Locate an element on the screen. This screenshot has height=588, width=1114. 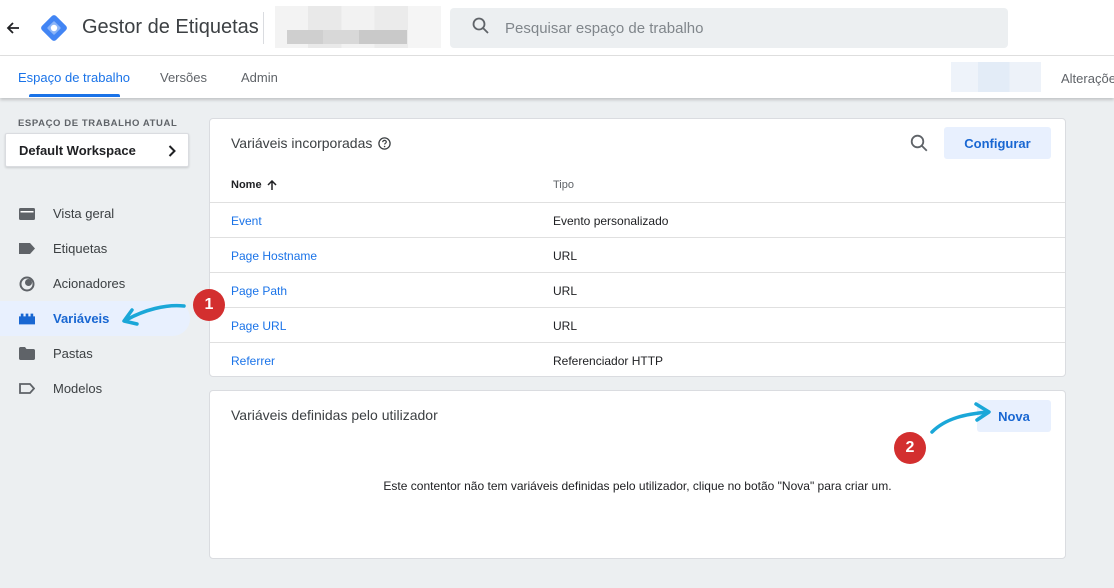
user-defined-variables-title: Variáveis definidas pelo utilizador is located at coordinates (334, 415).